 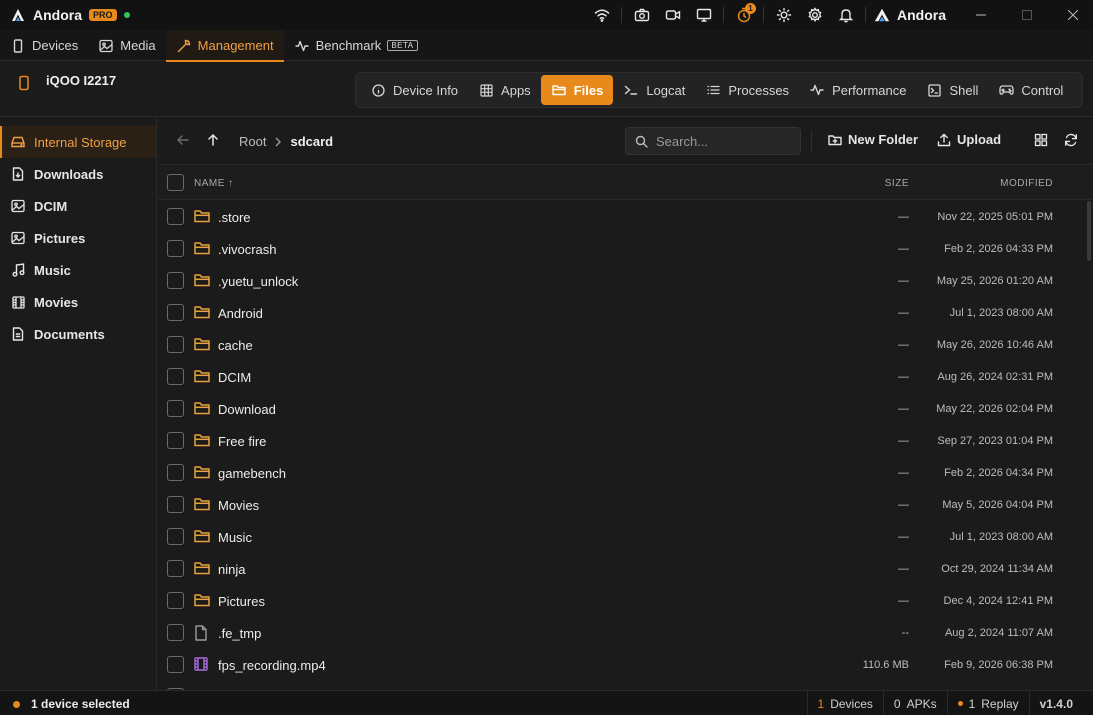 What do you see at coordinates (78, 174) in the screenshot?
I see `sidebar-item-downloads: Downloads` at bounding box center [78, 174].